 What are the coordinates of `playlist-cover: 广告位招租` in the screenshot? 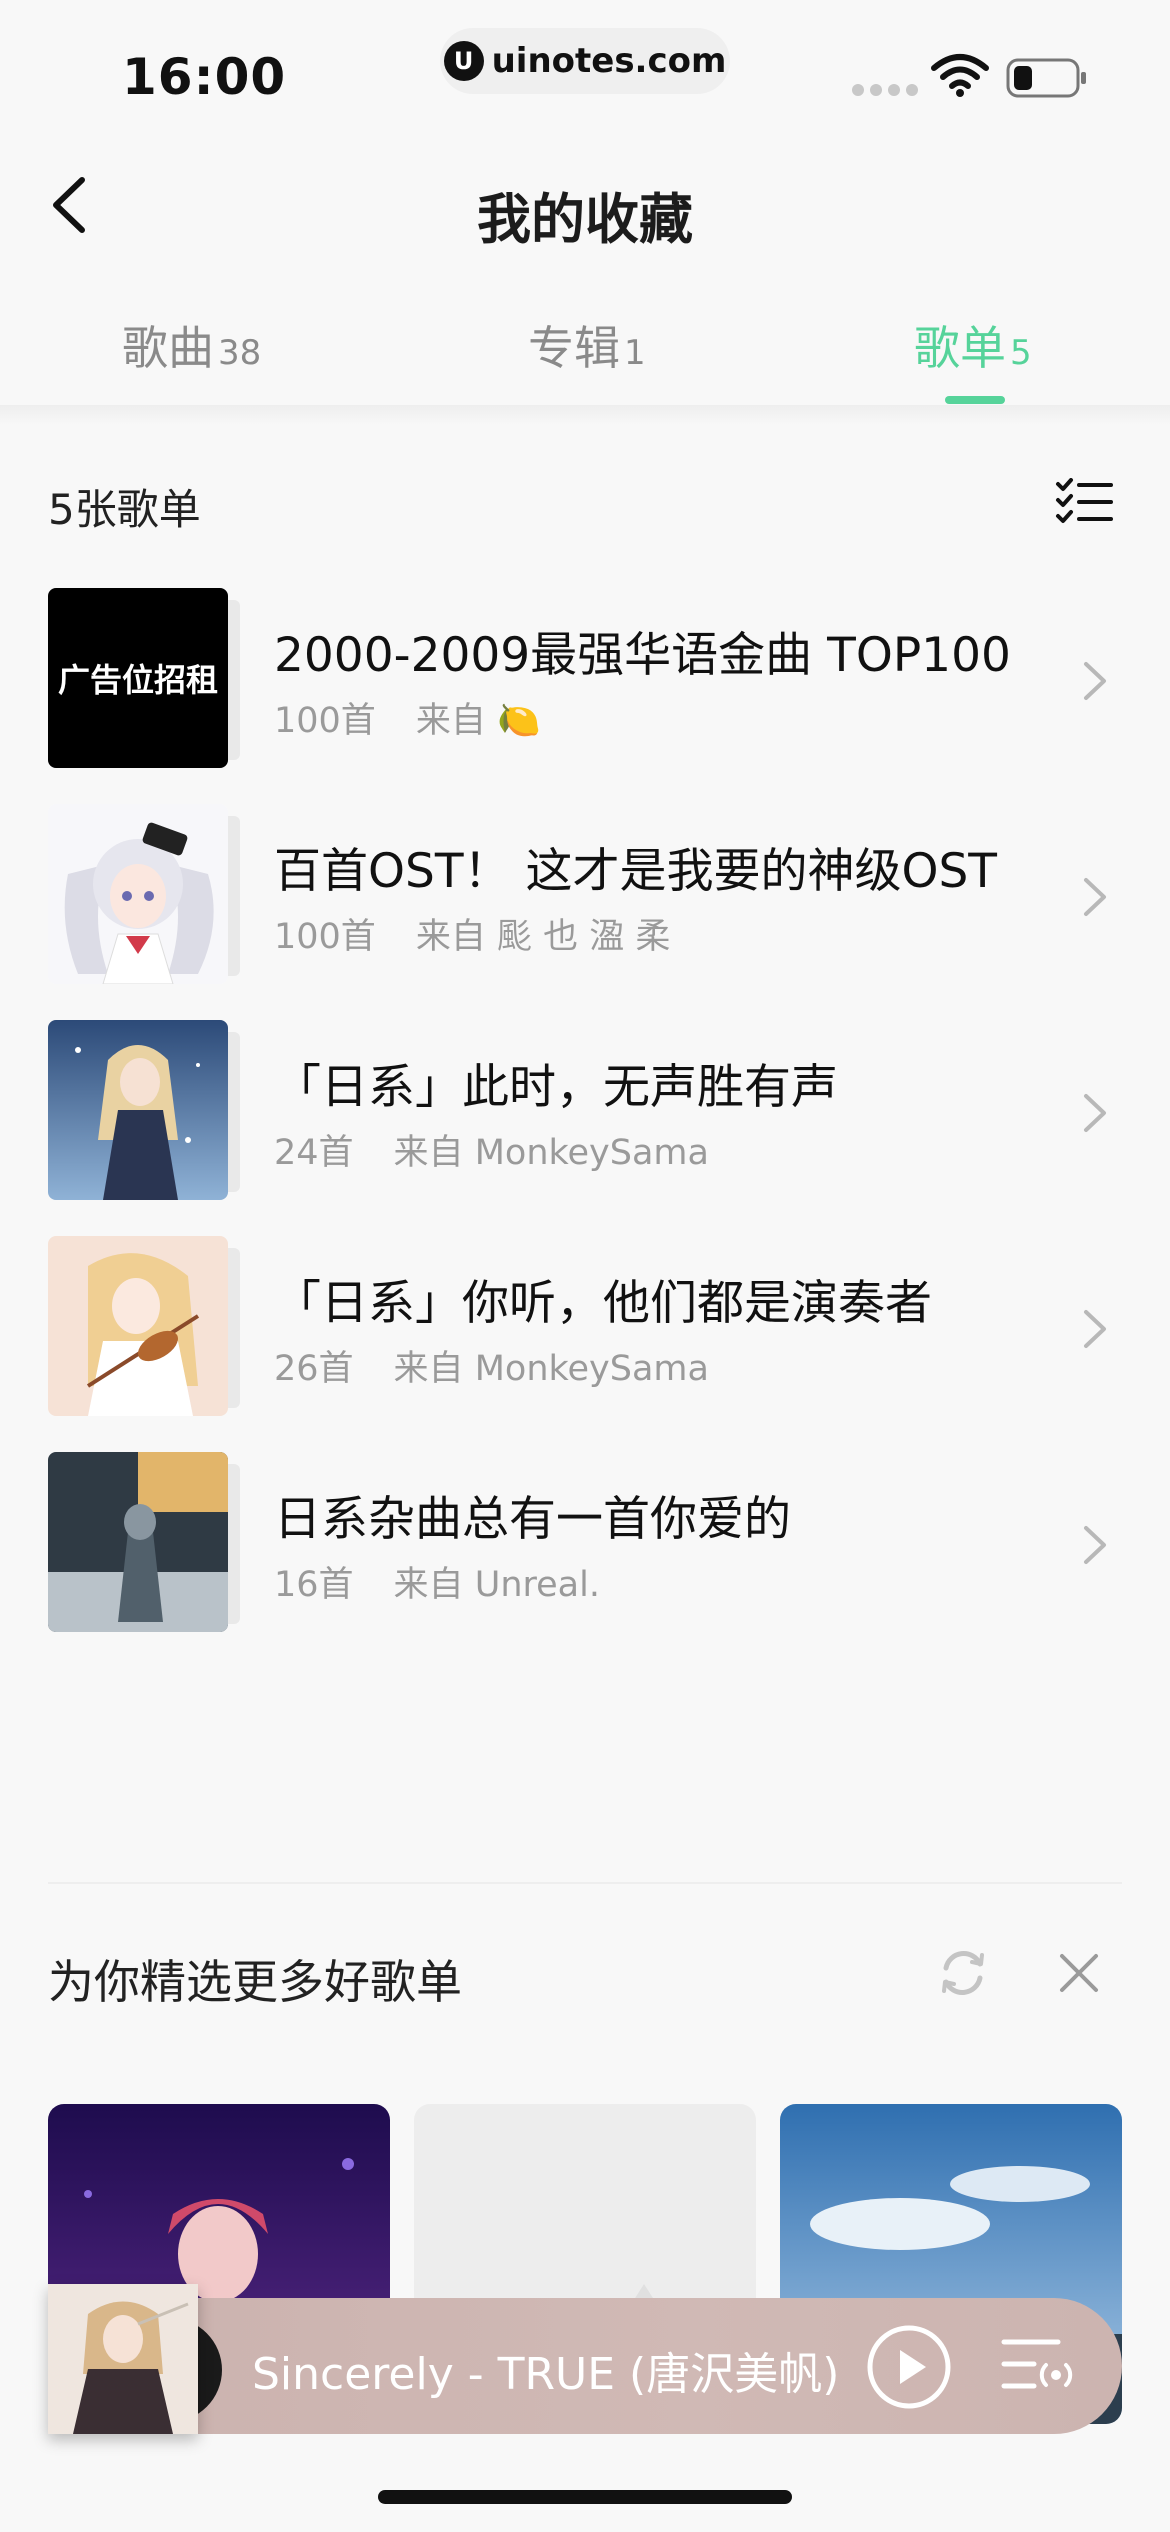 It's located at (138, 678).